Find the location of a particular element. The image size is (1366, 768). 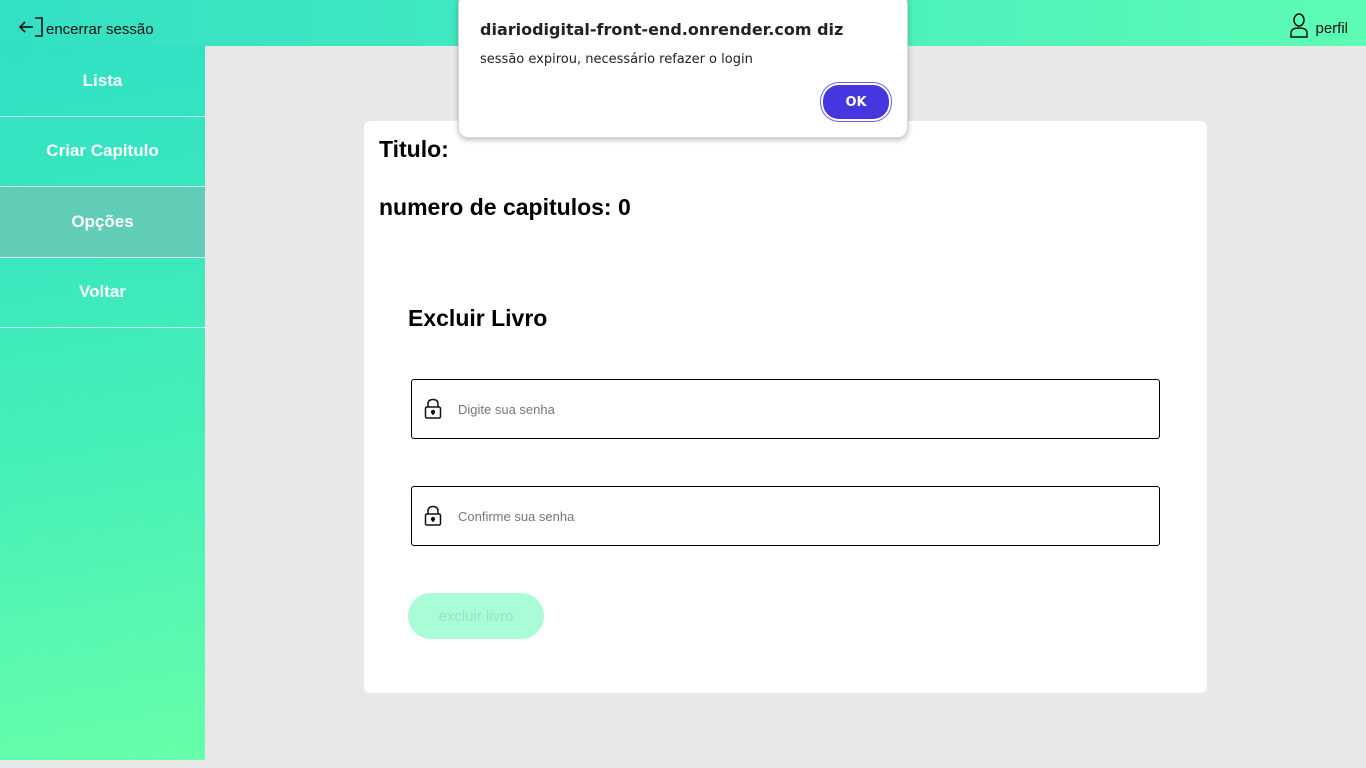

logout-icon is located at coordinates (30, 27).